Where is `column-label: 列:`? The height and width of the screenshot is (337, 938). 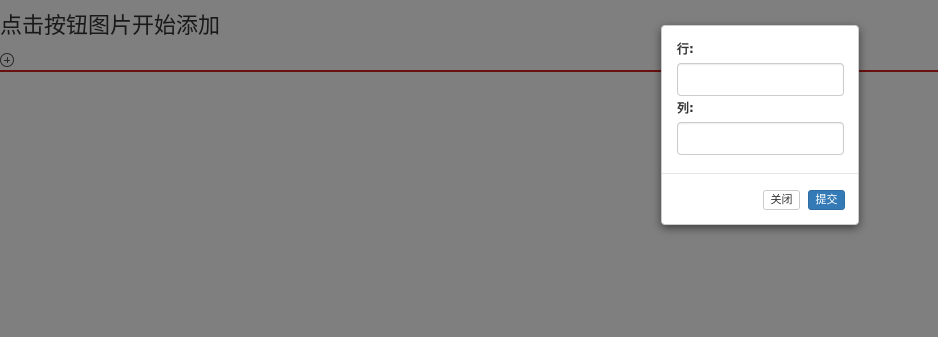 column-label: 列: is located at coordinates (685, 108).